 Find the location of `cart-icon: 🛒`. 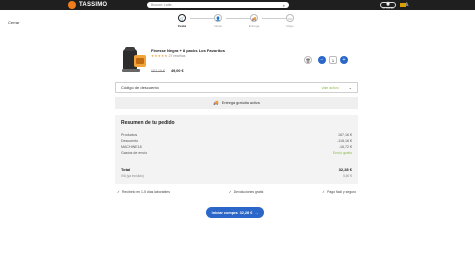

cart-icon: 🛒 is located at coordinates (182, 18).